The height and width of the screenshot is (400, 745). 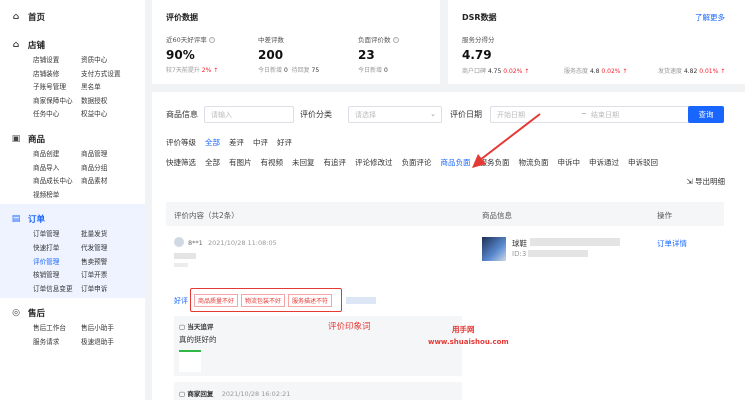 What do you see at coordinates (111, 61) in the screenshot?
I see `sidebar-item: 资质中心` at bounding box center [111, 61].